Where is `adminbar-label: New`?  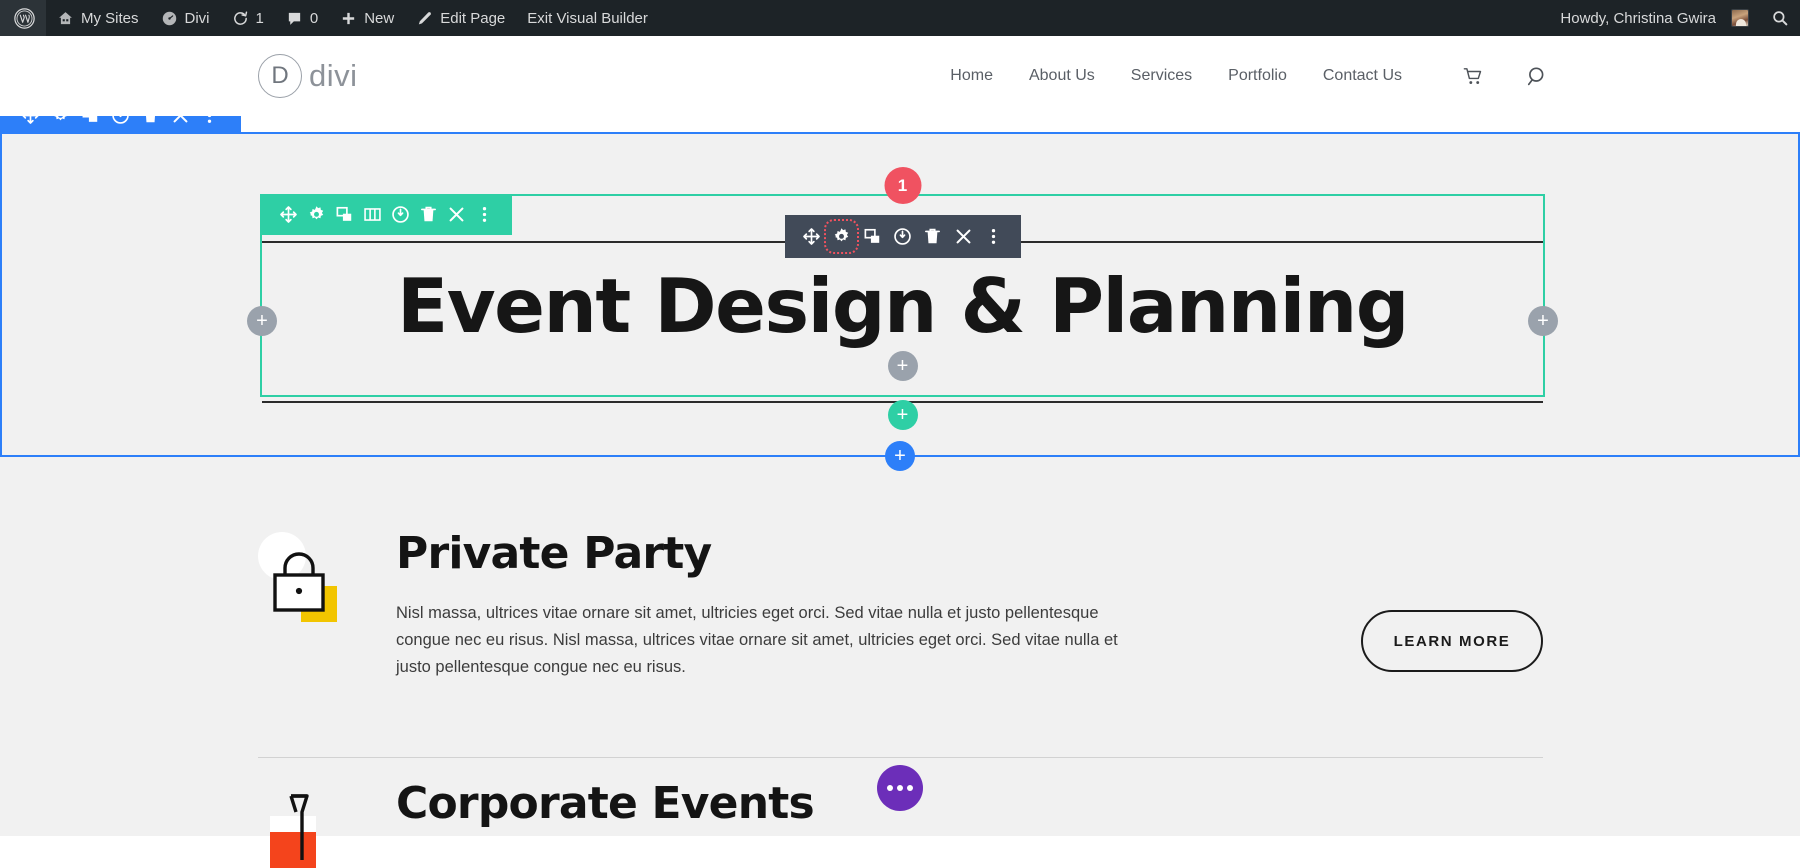
adminbar-label: New is located at coordinates (379, 18).